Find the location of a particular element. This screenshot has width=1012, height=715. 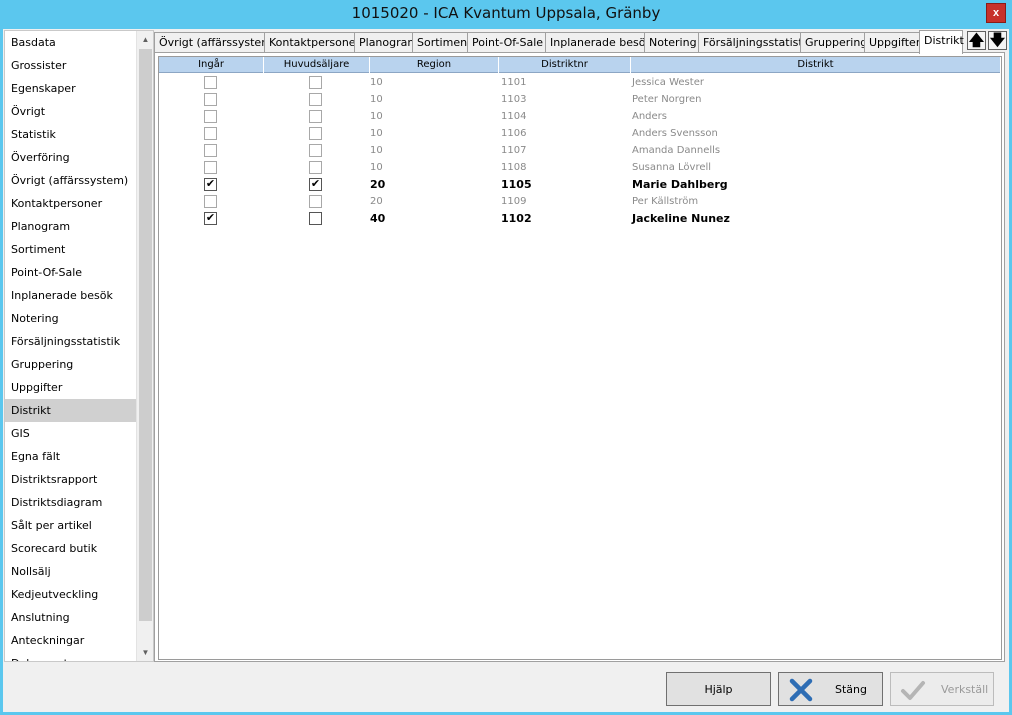

sidebar-item: Sortiment is located at coordinates (71, 249).